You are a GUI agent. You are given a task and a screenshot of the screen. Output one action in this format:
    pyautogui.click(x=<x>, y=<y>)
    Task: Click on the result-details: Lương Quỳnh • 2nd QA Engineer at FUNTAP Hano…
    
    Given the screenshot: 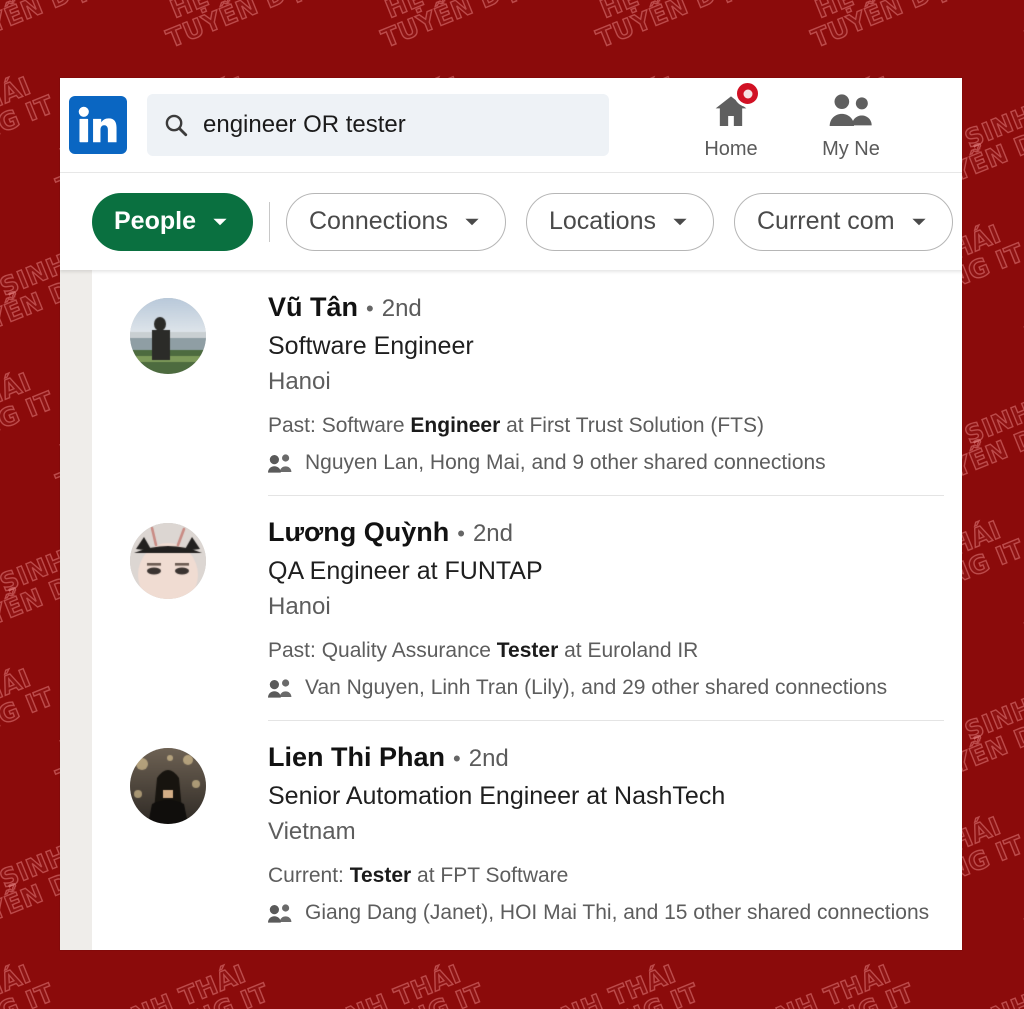 What is the action you would take?
    pyautogui.click(x=577, y=618)
    